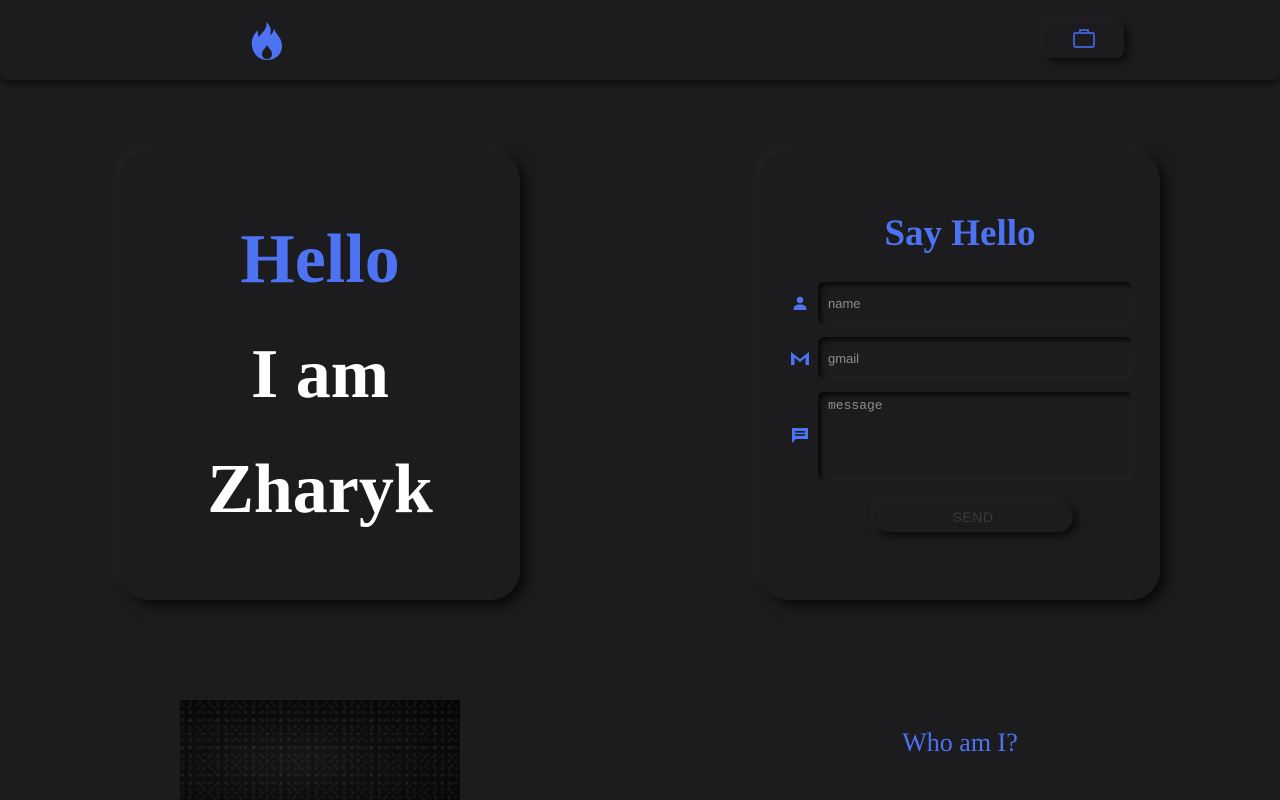  Describe the element at coordinates (960, 233) in the screenshot. I see `form-title: Say Hello` at that location.